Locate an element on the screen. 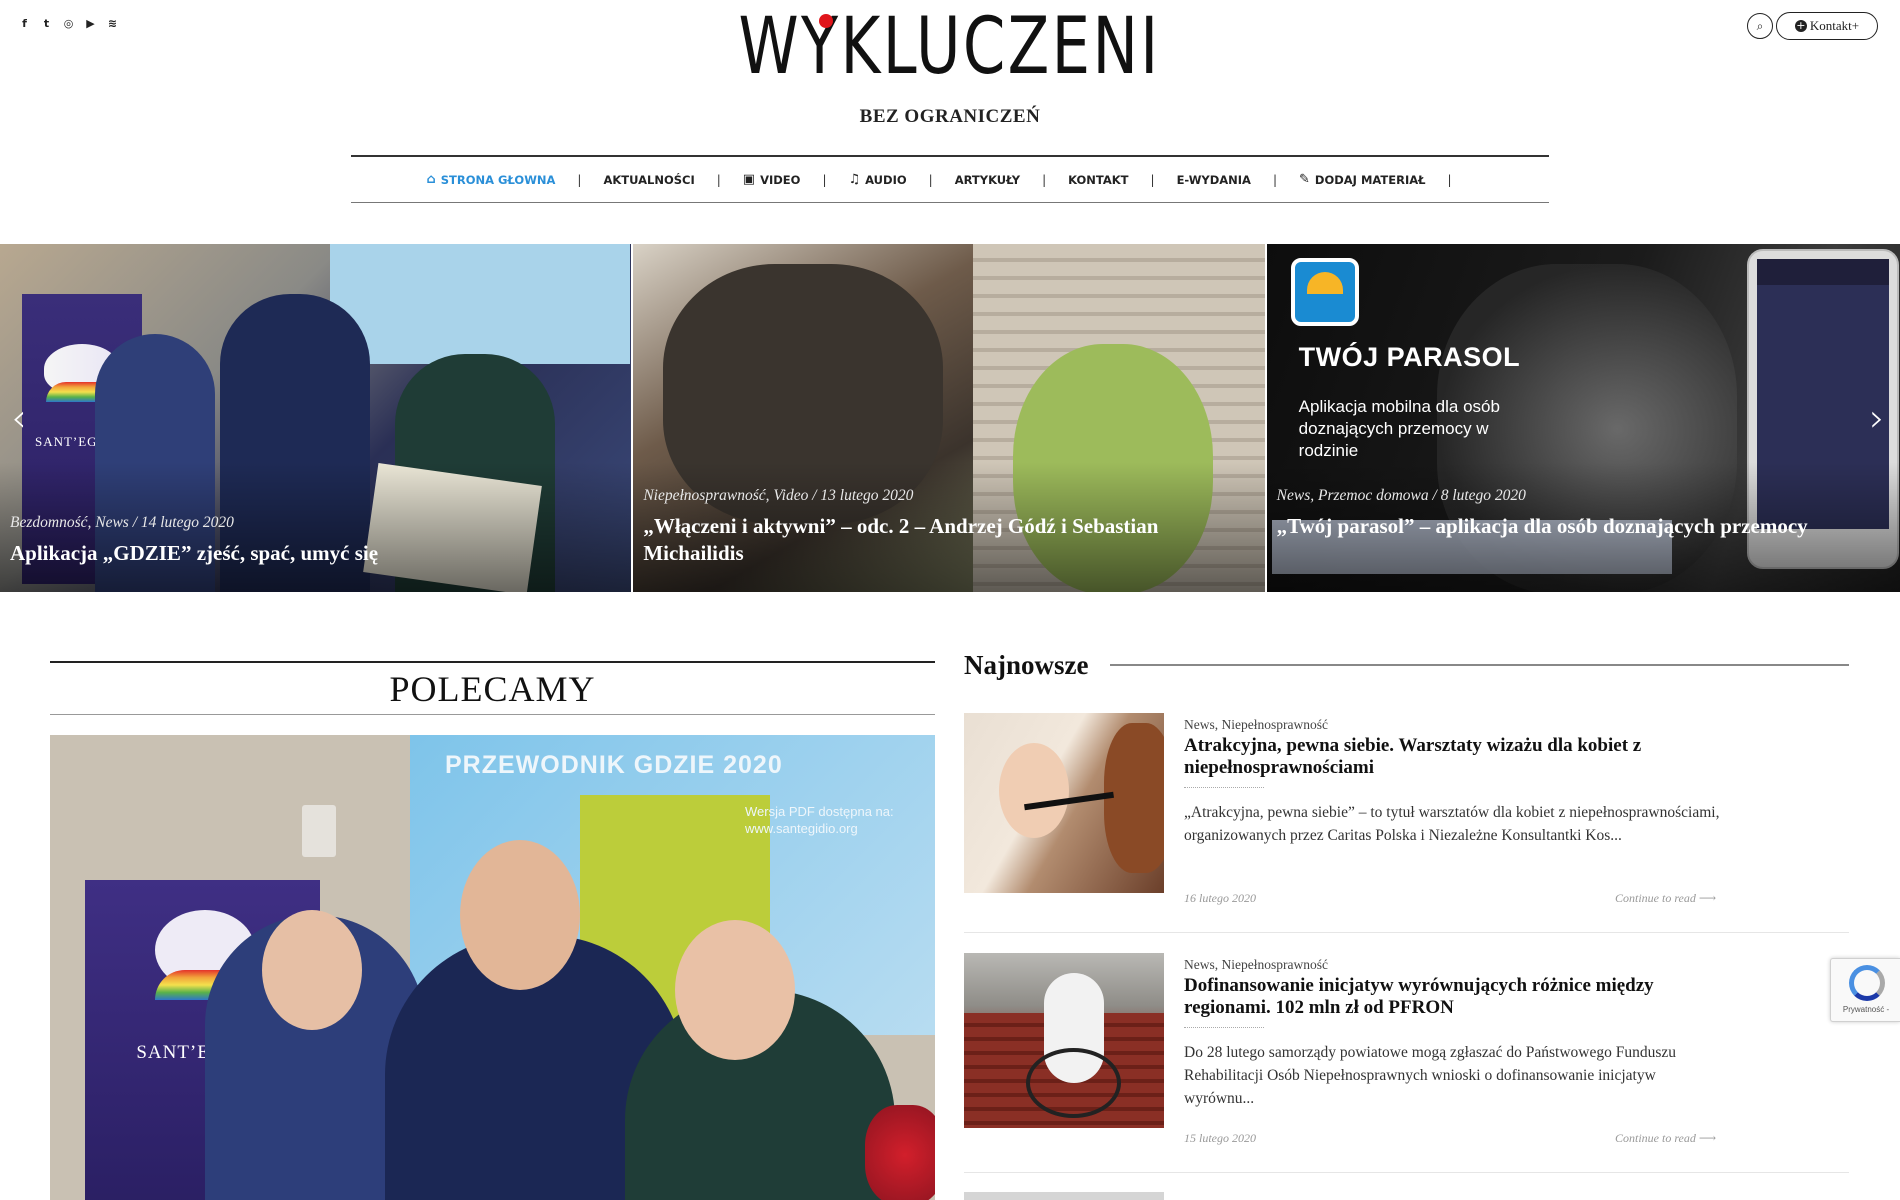 The height and width of the screenshot is (1200, 1900). projector-title: PRZEWODNIK GDZIE 2020 is located at coordinates (614, 765).